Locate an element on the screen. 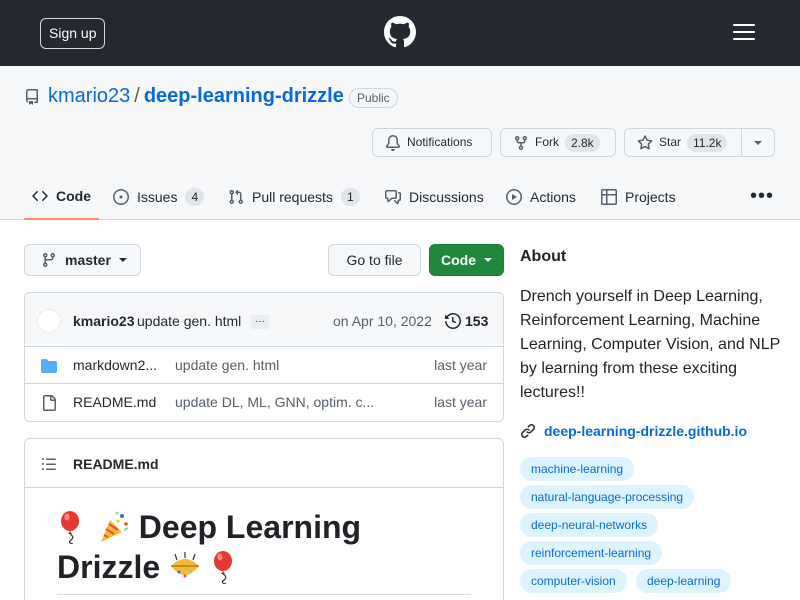 This screenshot has width=800, height=600. repo-title: kmario23/deep-learning-drizzle is located at coordinates (196, 96).